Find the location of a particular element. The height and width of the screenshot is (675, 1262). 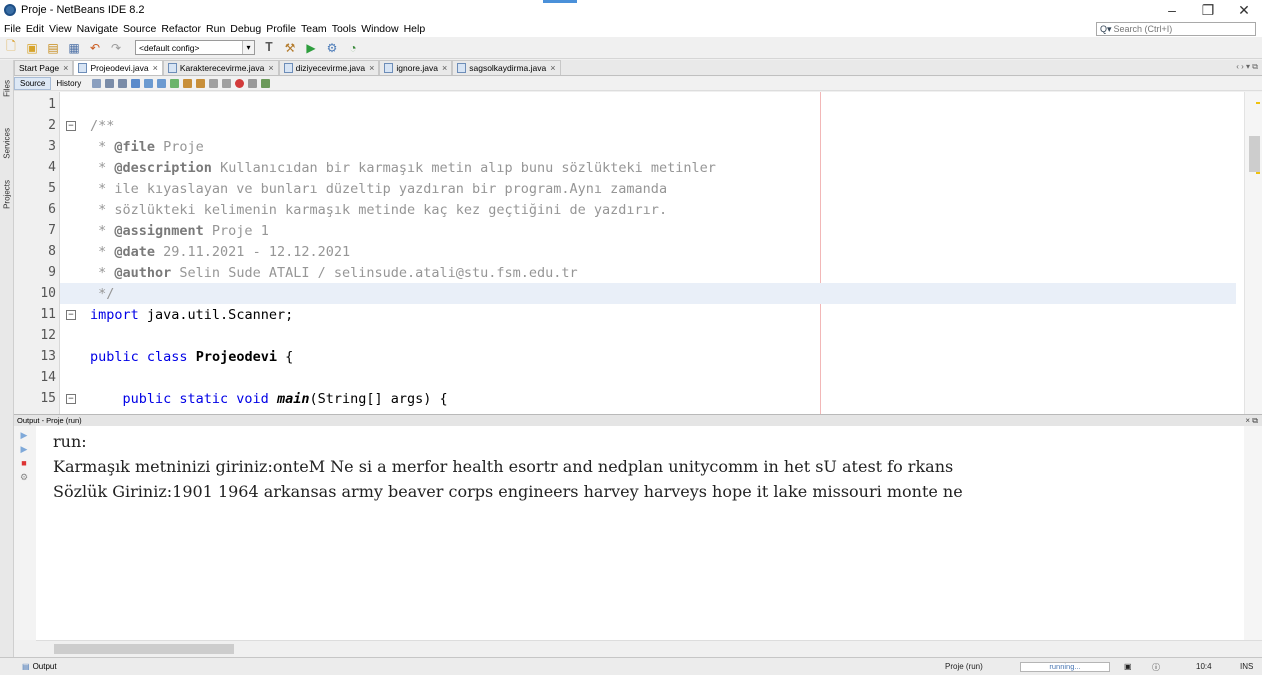

profile-icon: ◔ is located at coordinates (353, 48).